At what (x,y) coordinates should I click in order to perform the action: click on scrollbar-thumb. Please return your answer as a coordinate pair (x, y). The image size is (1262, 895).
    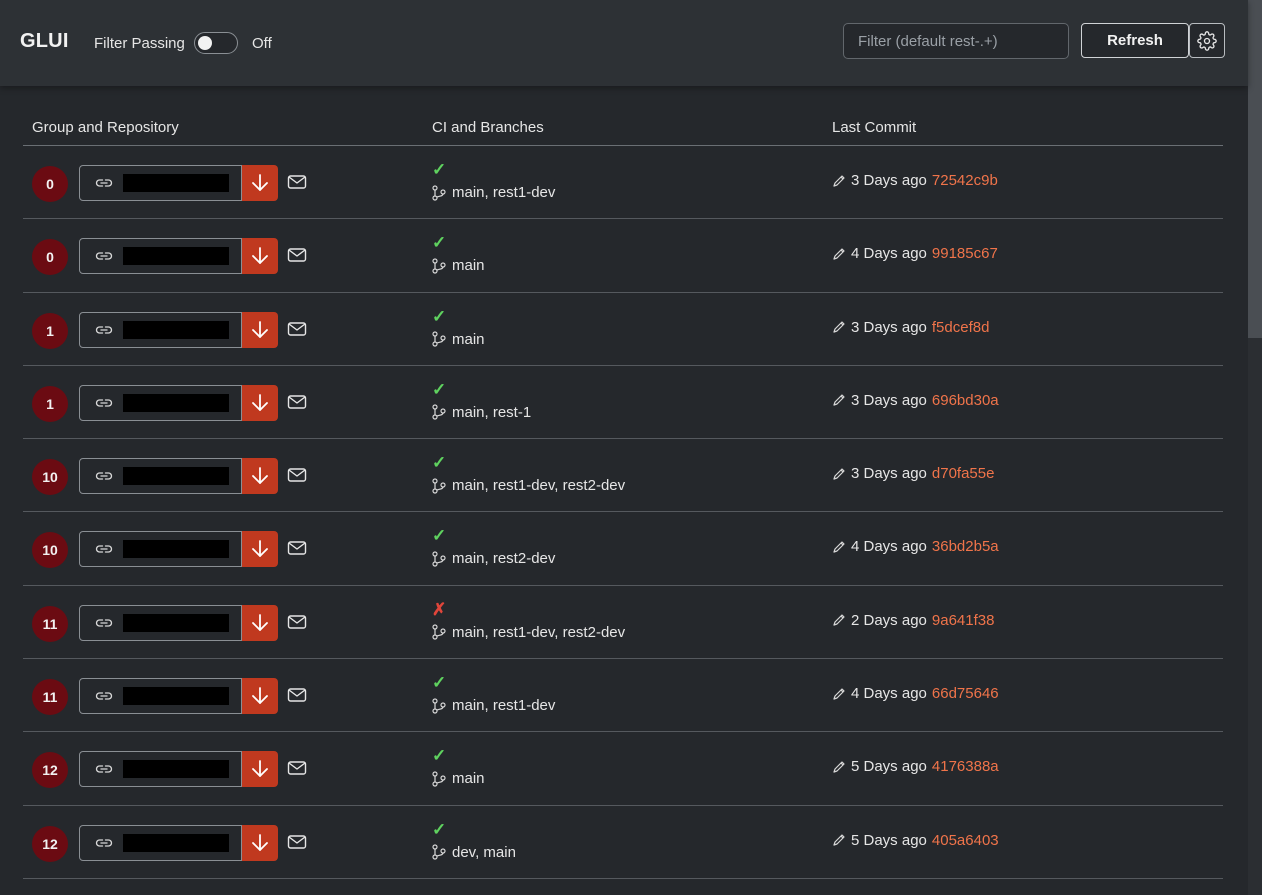
    Looking at the image, I should click on (1255, 169).